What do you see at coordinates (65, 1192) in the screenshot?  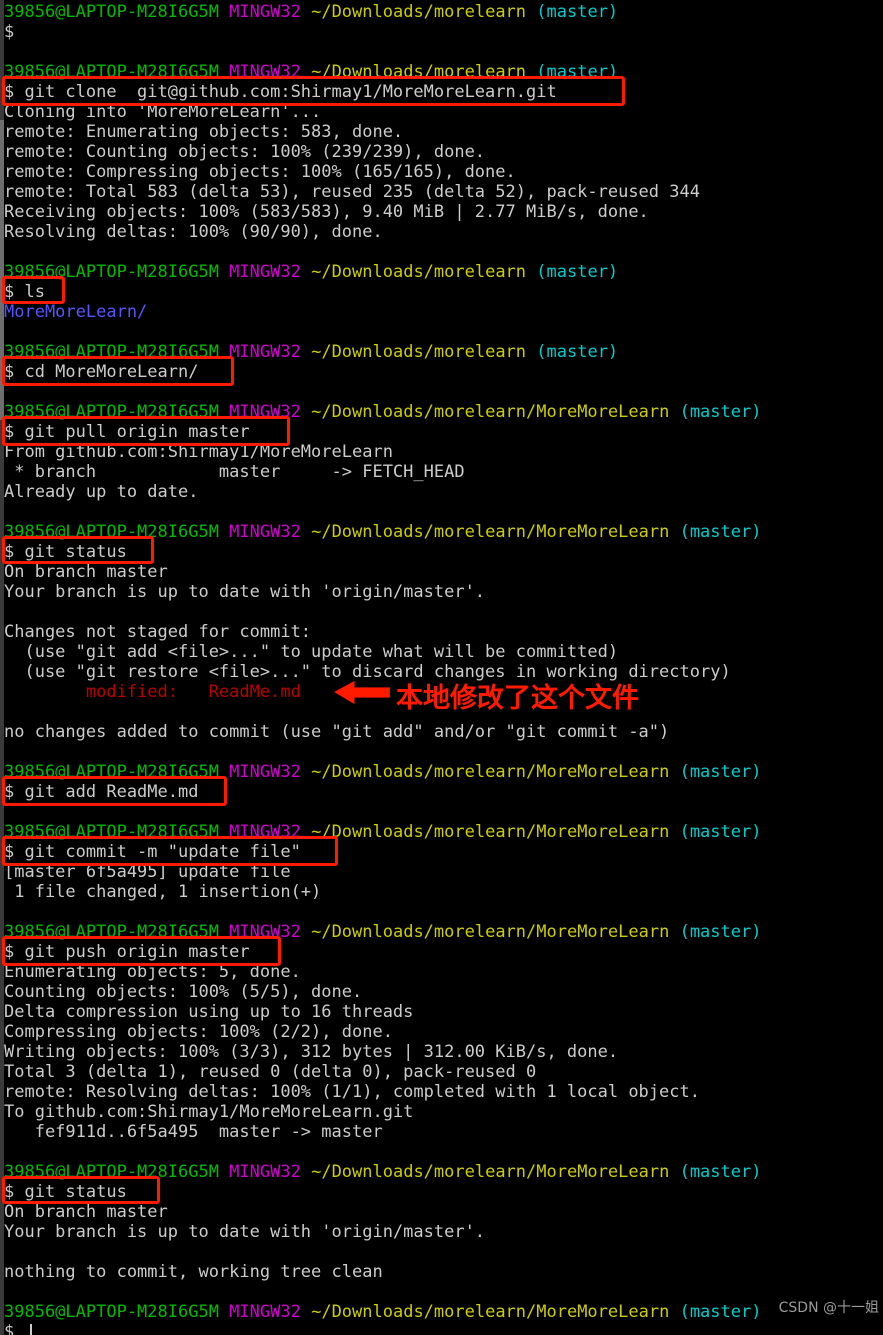 I see `command-text: $ git status` at bounding box center [65, 1192].